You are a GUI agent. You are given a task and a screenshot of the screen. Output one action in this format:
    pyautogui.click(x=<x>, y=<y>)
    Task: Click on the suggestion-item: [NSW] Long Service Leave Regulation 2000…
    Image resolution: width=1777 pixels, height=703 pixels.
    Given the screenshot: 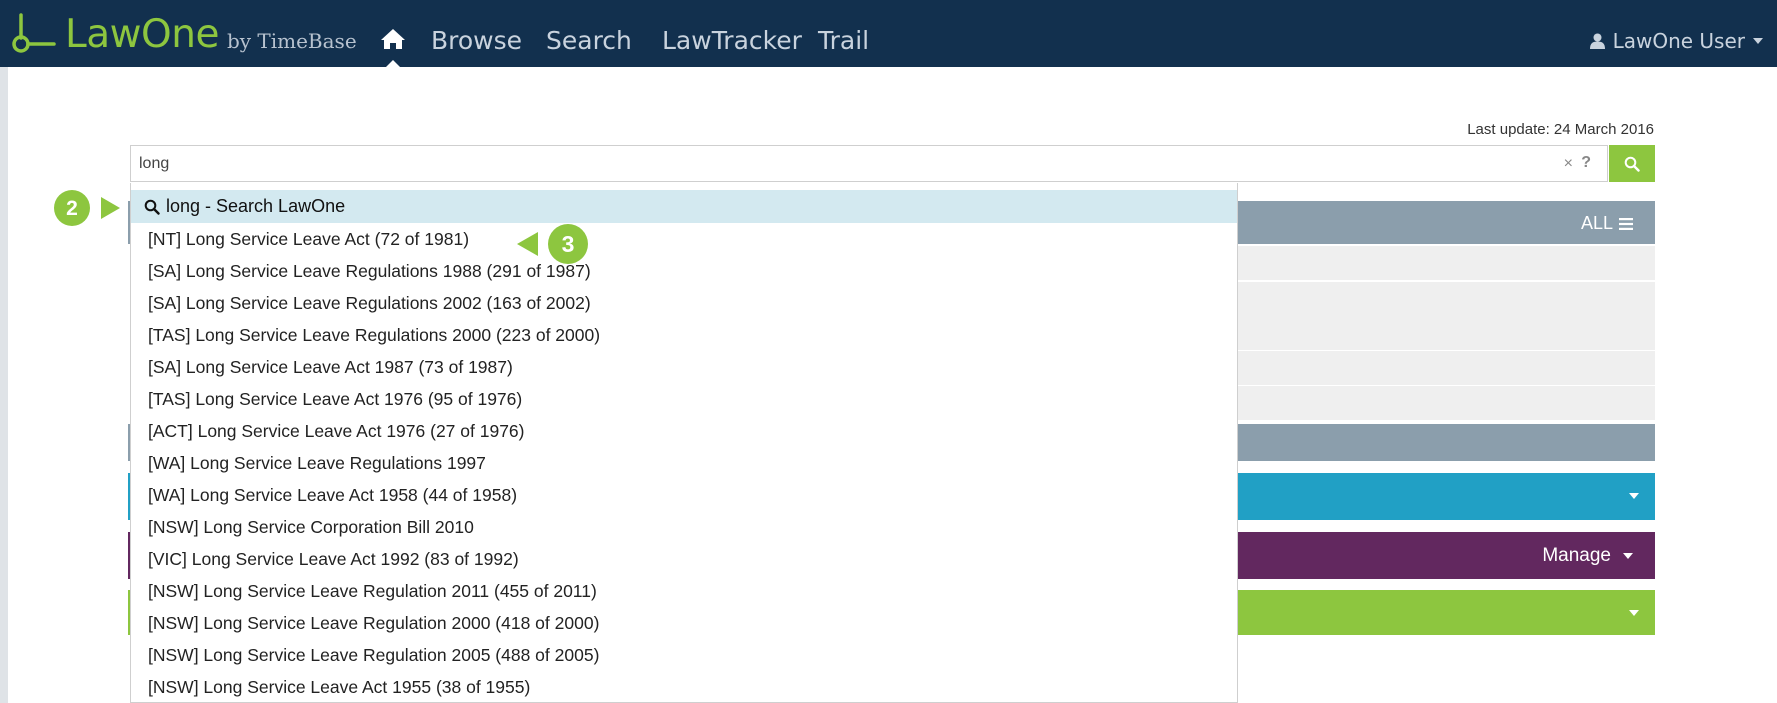 What is the action you would take?
    pyautogui.click(x=373, y=623)
    